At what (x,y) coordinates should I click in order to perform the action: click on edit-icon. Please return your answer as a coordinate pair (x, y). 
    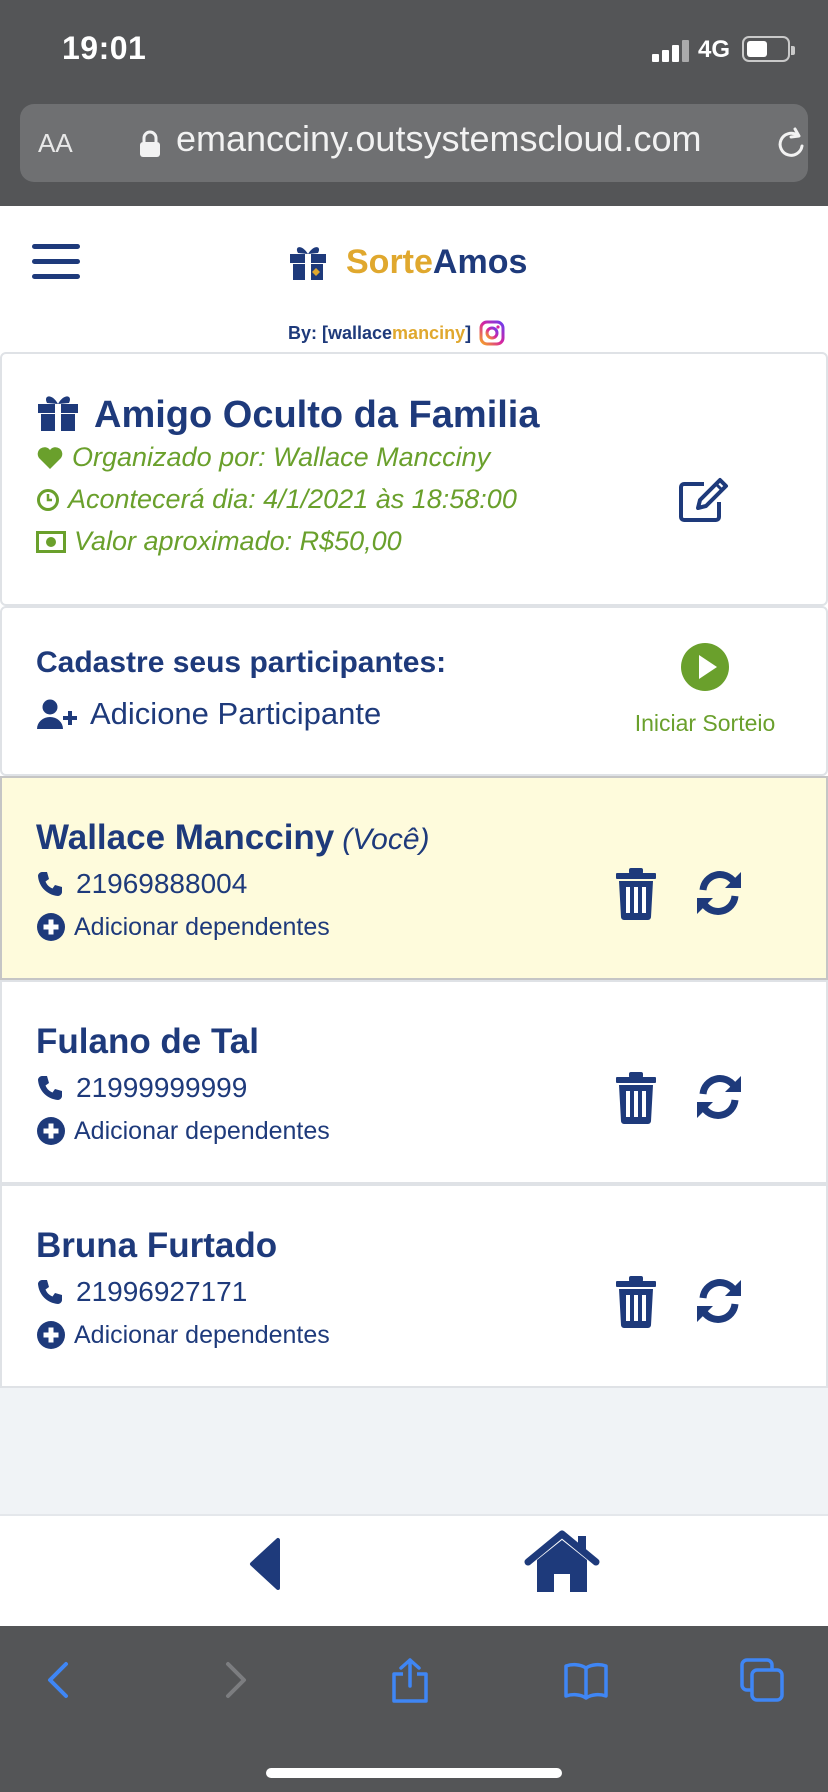
    Looking at the image, I should click on (705, 500).